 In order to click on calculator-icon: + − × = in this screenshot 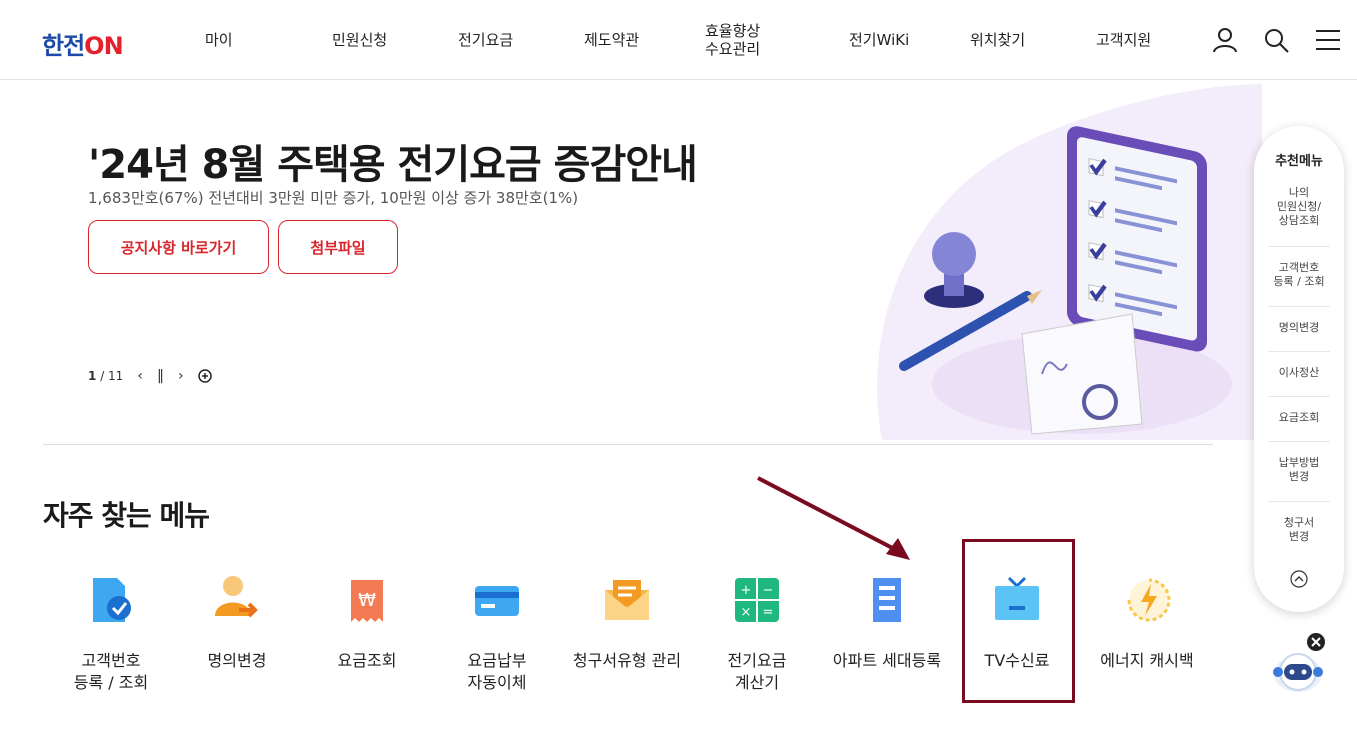, I will do `click(757, 600)`.